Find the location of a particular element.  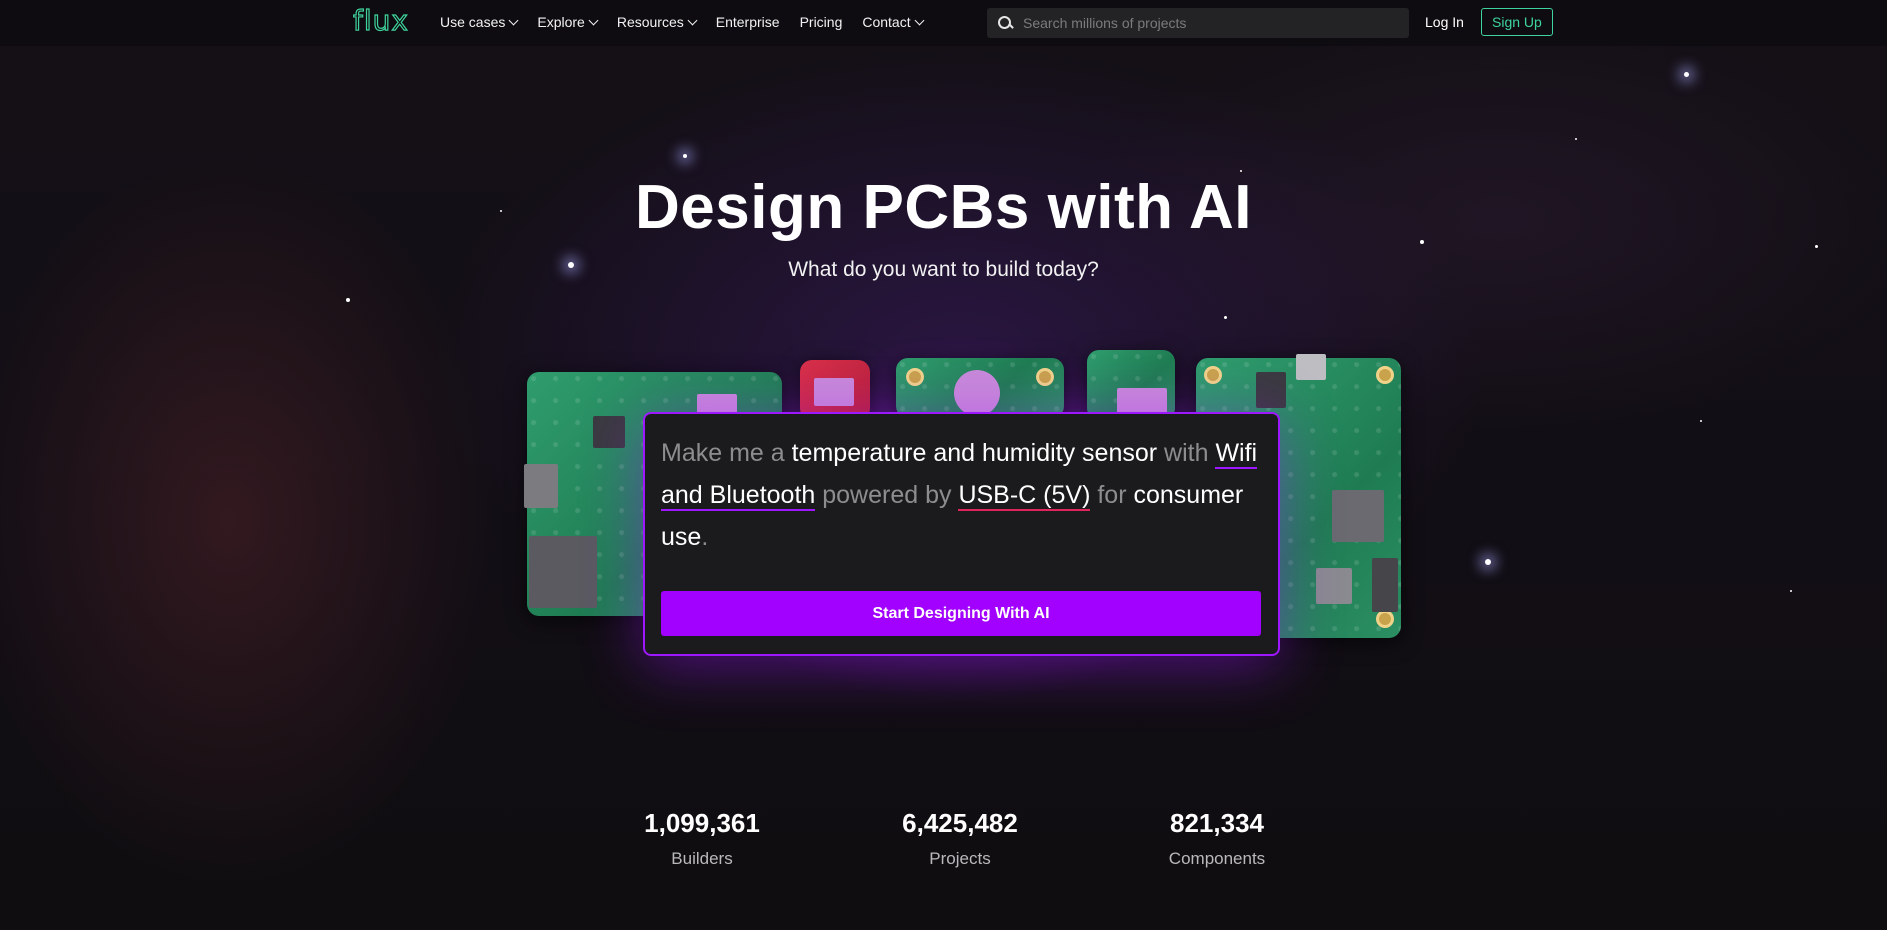

prompt-text: Make me a is located at coordinates (726, 453).